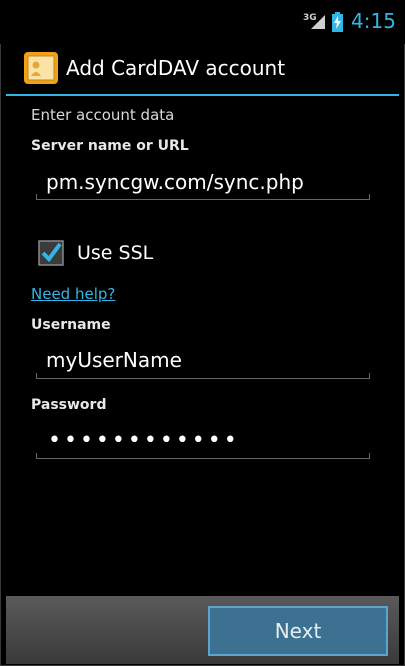 This screenshot has height=666, width=405. I want to click on use-ssl-checkbox, so click(51, 253).